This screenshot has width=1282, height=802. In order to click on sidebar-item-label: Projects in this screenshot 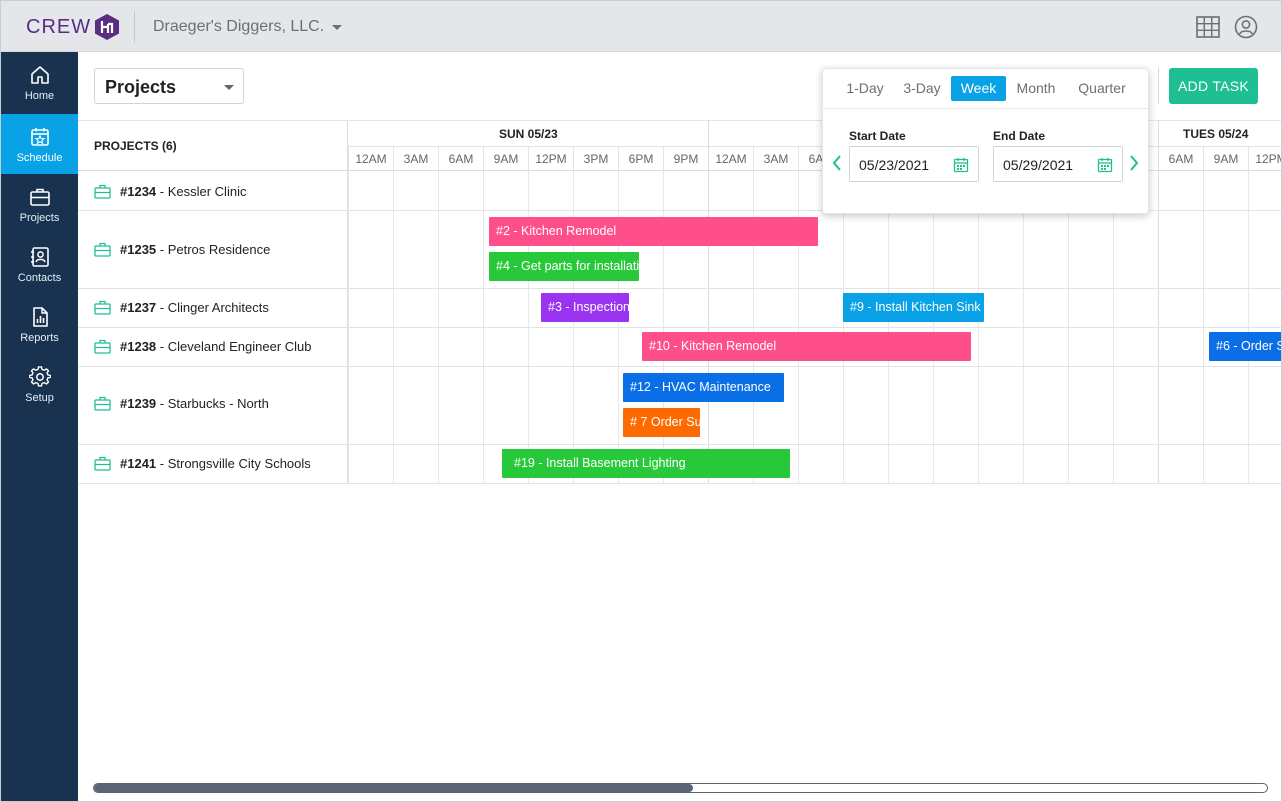, I will do `click(39, 218)`.